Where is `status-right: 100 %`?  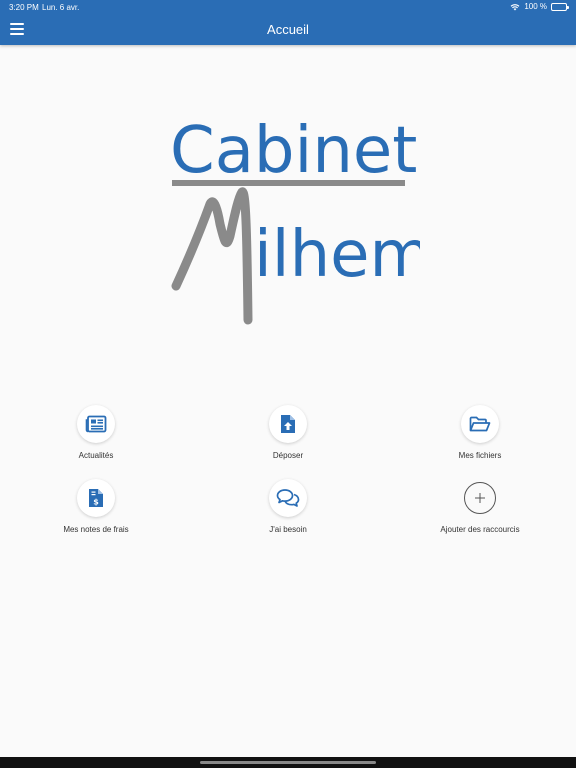
status-right: 100 % is located at coordinates (539, 6).